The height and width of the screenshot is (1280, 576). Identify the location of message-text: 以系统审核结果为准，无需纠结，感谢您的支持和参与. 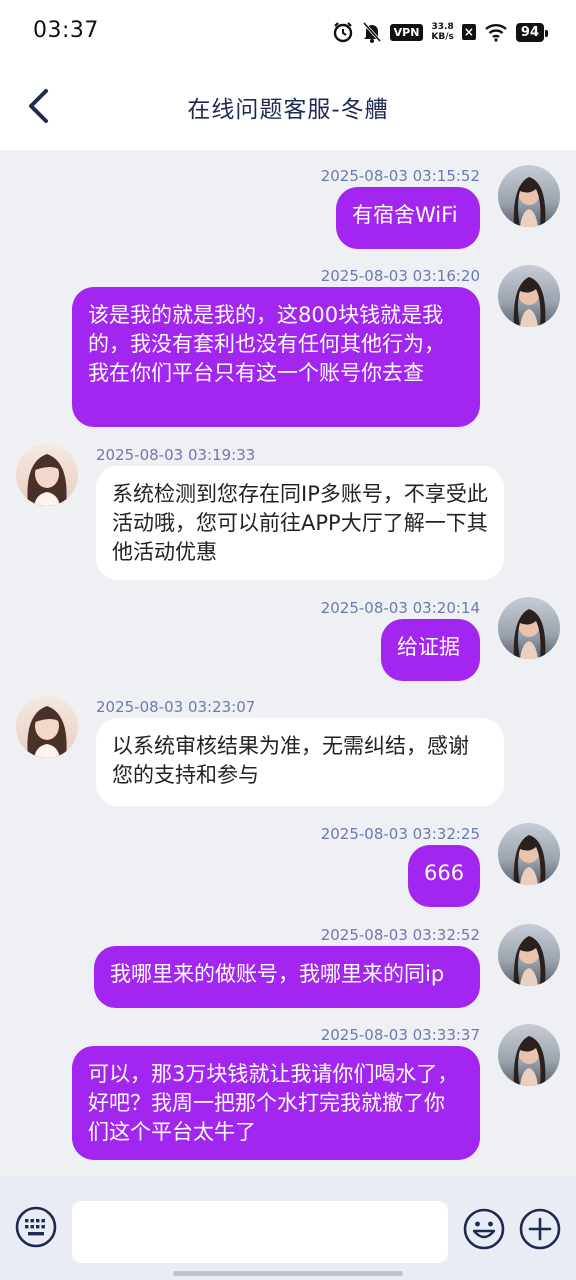
(290, 760).